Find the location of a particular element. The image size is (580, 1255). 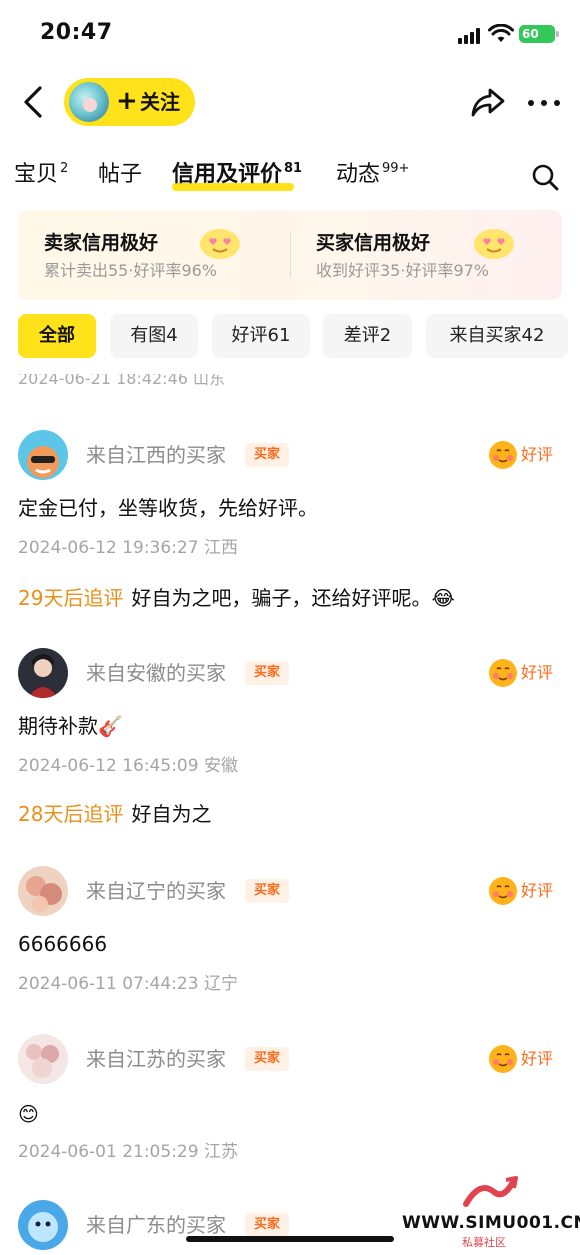

tab-credit-reviews: 信用及评价 81 is located at coordinates (237, 175).